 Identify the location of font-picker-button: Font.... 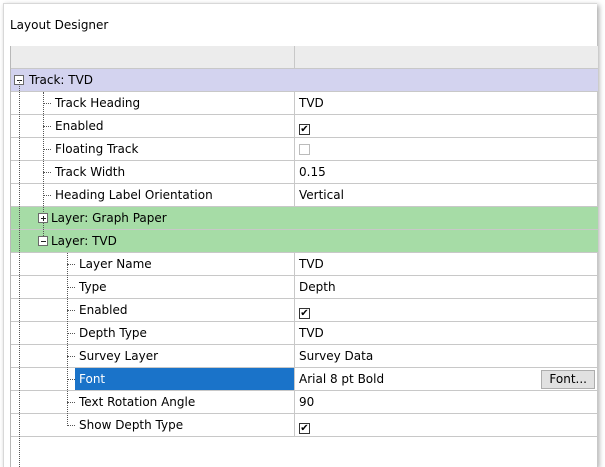
(568, 379).